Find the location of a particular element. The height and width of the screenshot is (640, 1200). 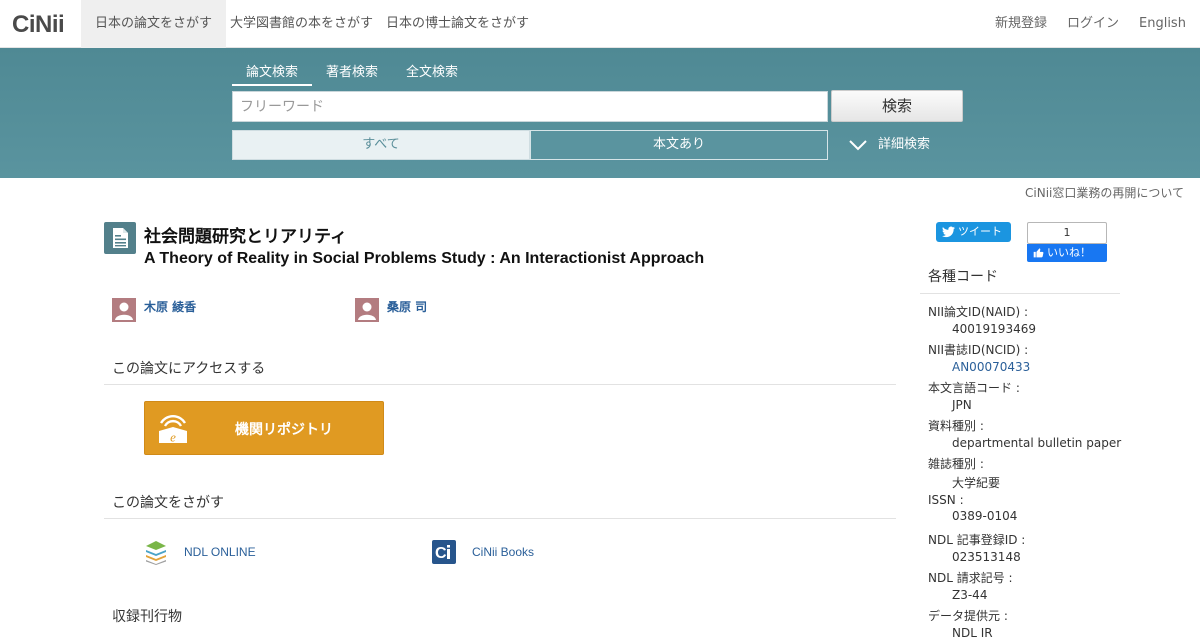

tweet-button: ツイート is located at coordinates (973, 232).